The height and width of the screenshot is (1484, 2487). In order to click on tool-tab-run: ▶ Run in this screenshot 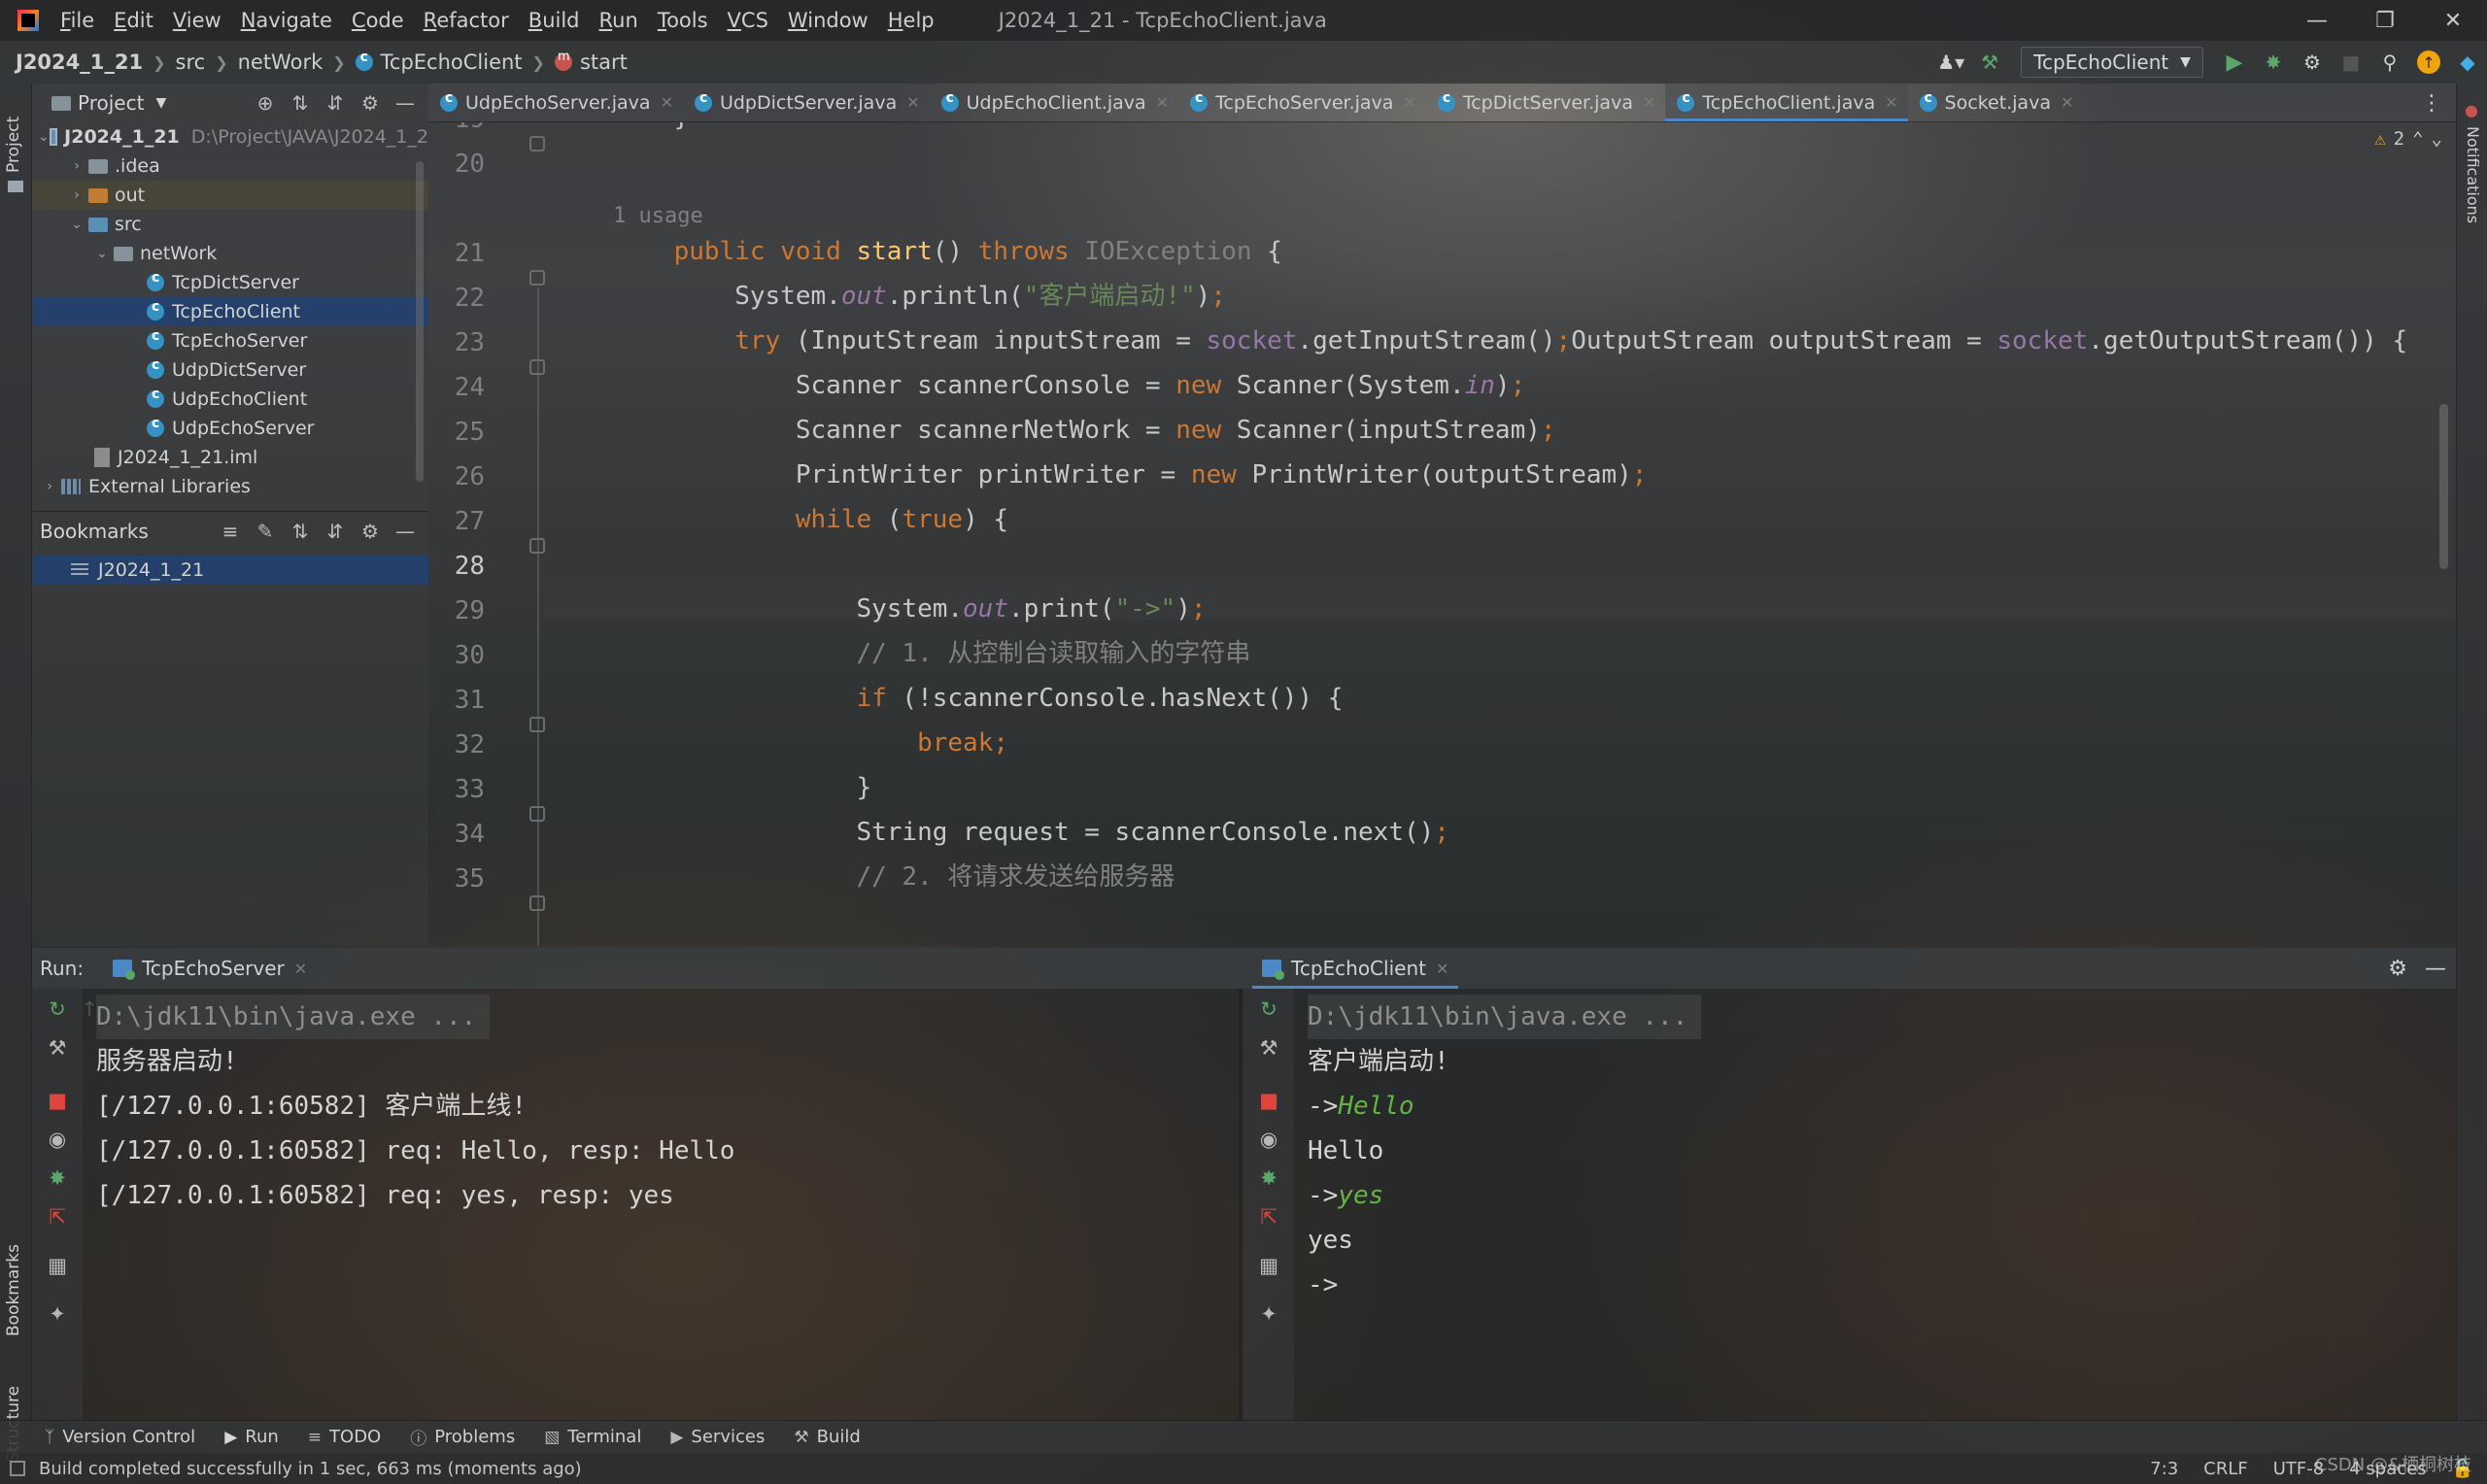, I will do `click(251, 1437)`.